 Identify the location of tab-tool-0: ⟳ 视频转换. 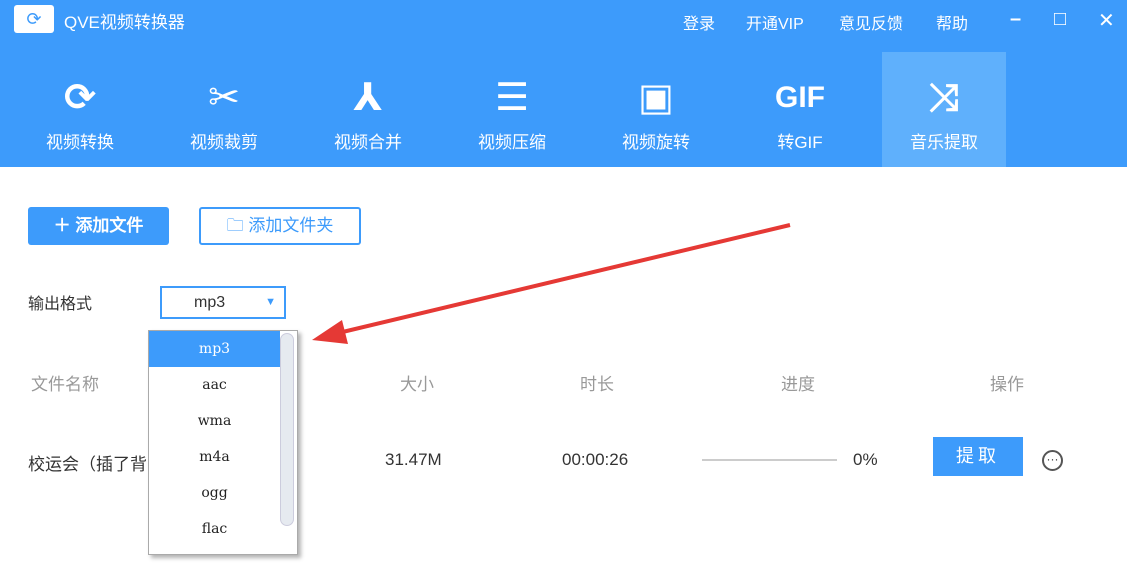
(80, 109).